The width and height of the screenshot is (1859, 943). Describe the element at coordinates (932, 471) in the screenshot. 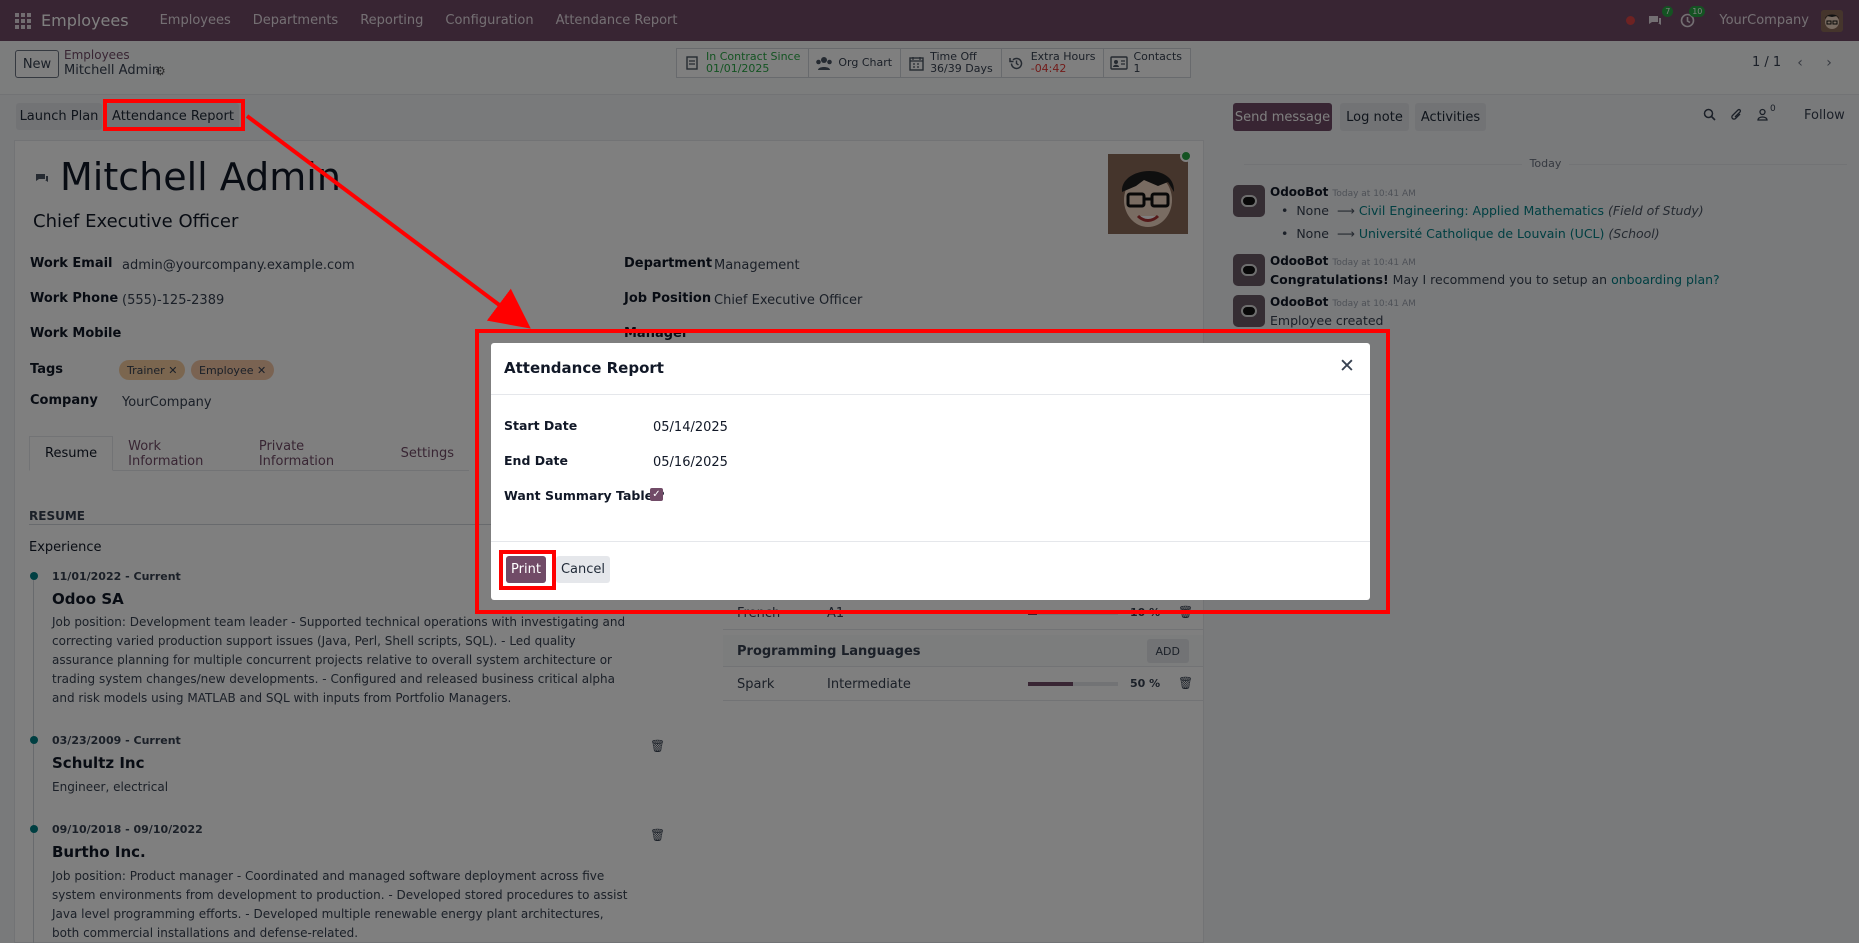

I see `highlight-dialog` at that location.